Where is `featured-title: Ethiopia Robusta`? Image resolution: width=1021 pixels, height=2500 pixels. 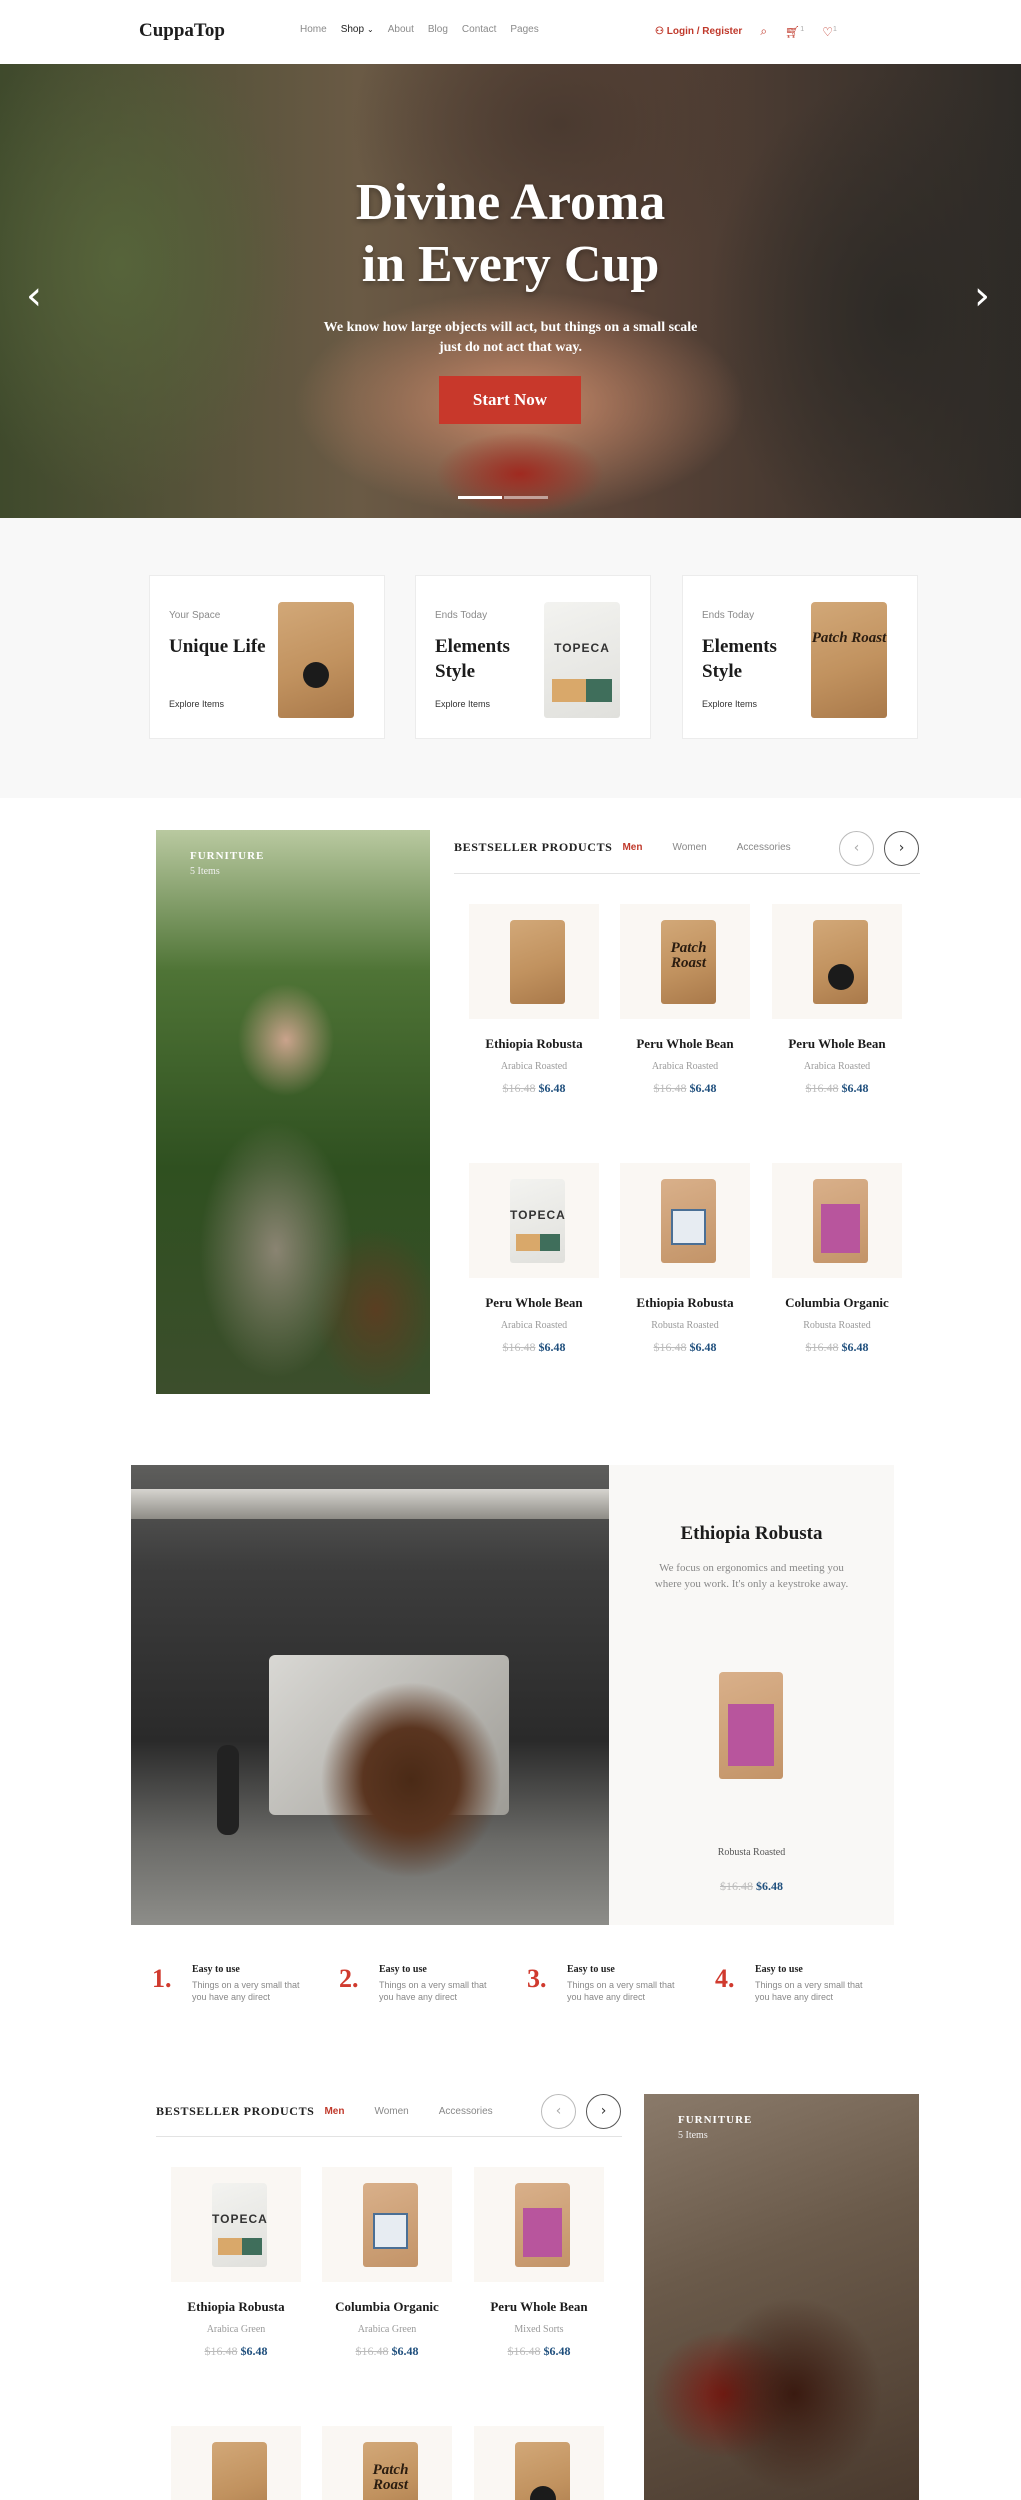
featured-title: Ethiopia Robusta is located at coordinates (751, 1534).